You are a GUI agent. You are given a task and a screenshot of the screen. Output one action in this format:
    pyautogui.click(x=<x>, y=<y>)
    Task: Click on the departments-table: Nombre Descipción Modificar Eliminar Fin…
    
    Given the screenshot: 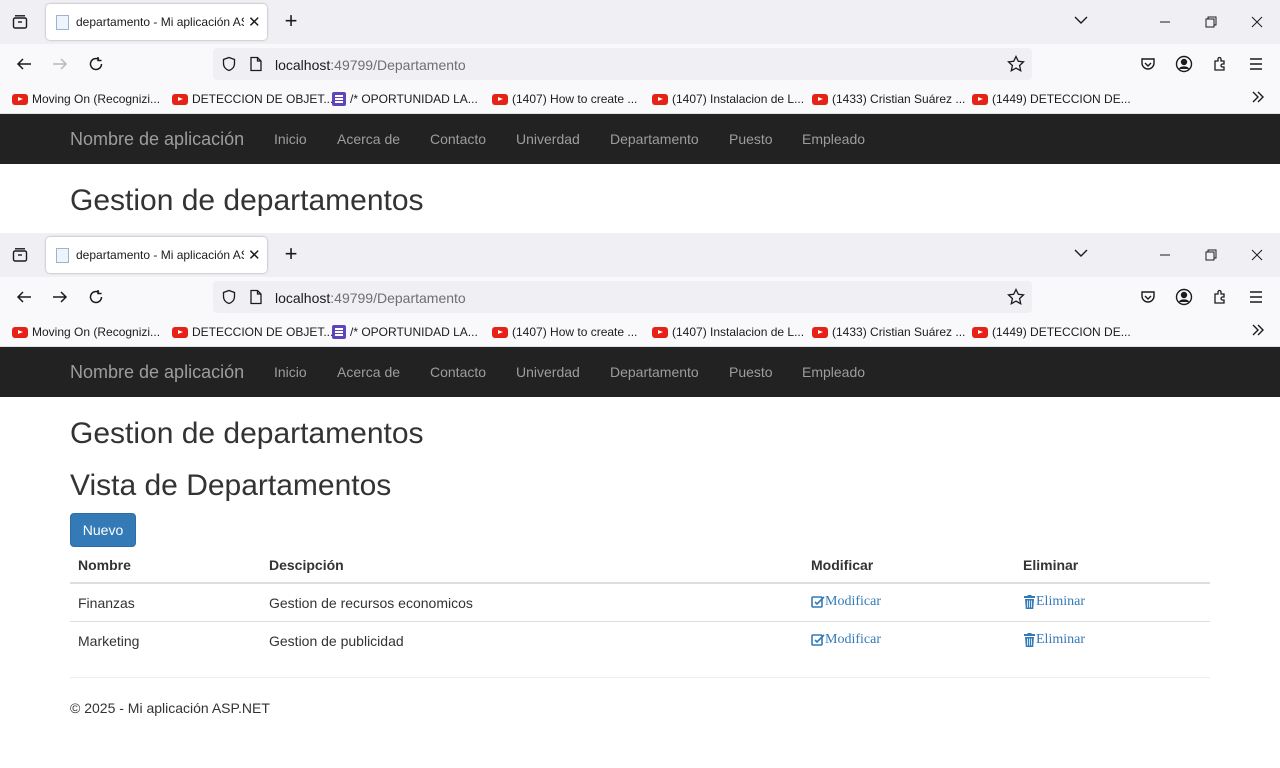 What is the action you would take?
    pyautogui.click(x=640, y=603)
    